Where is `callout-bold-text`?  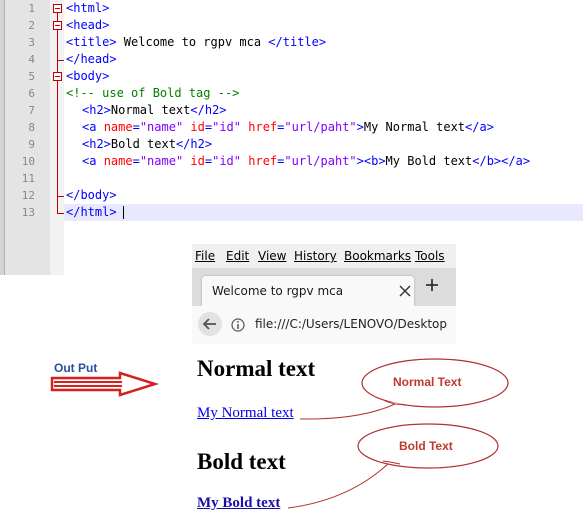 callout-bold-text is located at coordinates (393, 466).